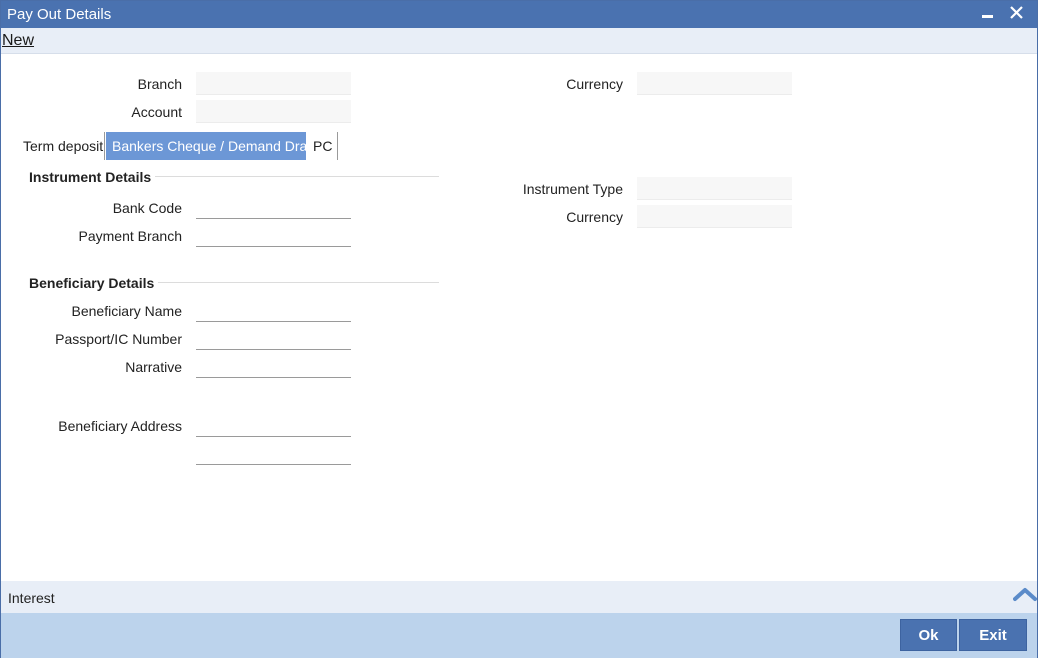 Image resolution: width=1038 pixels, height=658 pixels. Describe the element at coordinates (519, 597) in the screenshot. I see `interest-bar: Interest` at that location.